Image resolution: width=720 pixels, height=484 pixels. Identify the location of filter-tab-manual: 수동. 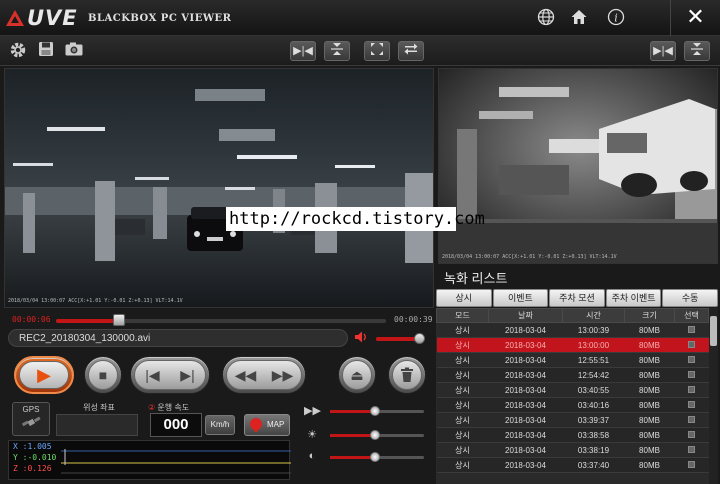
(690, 298).